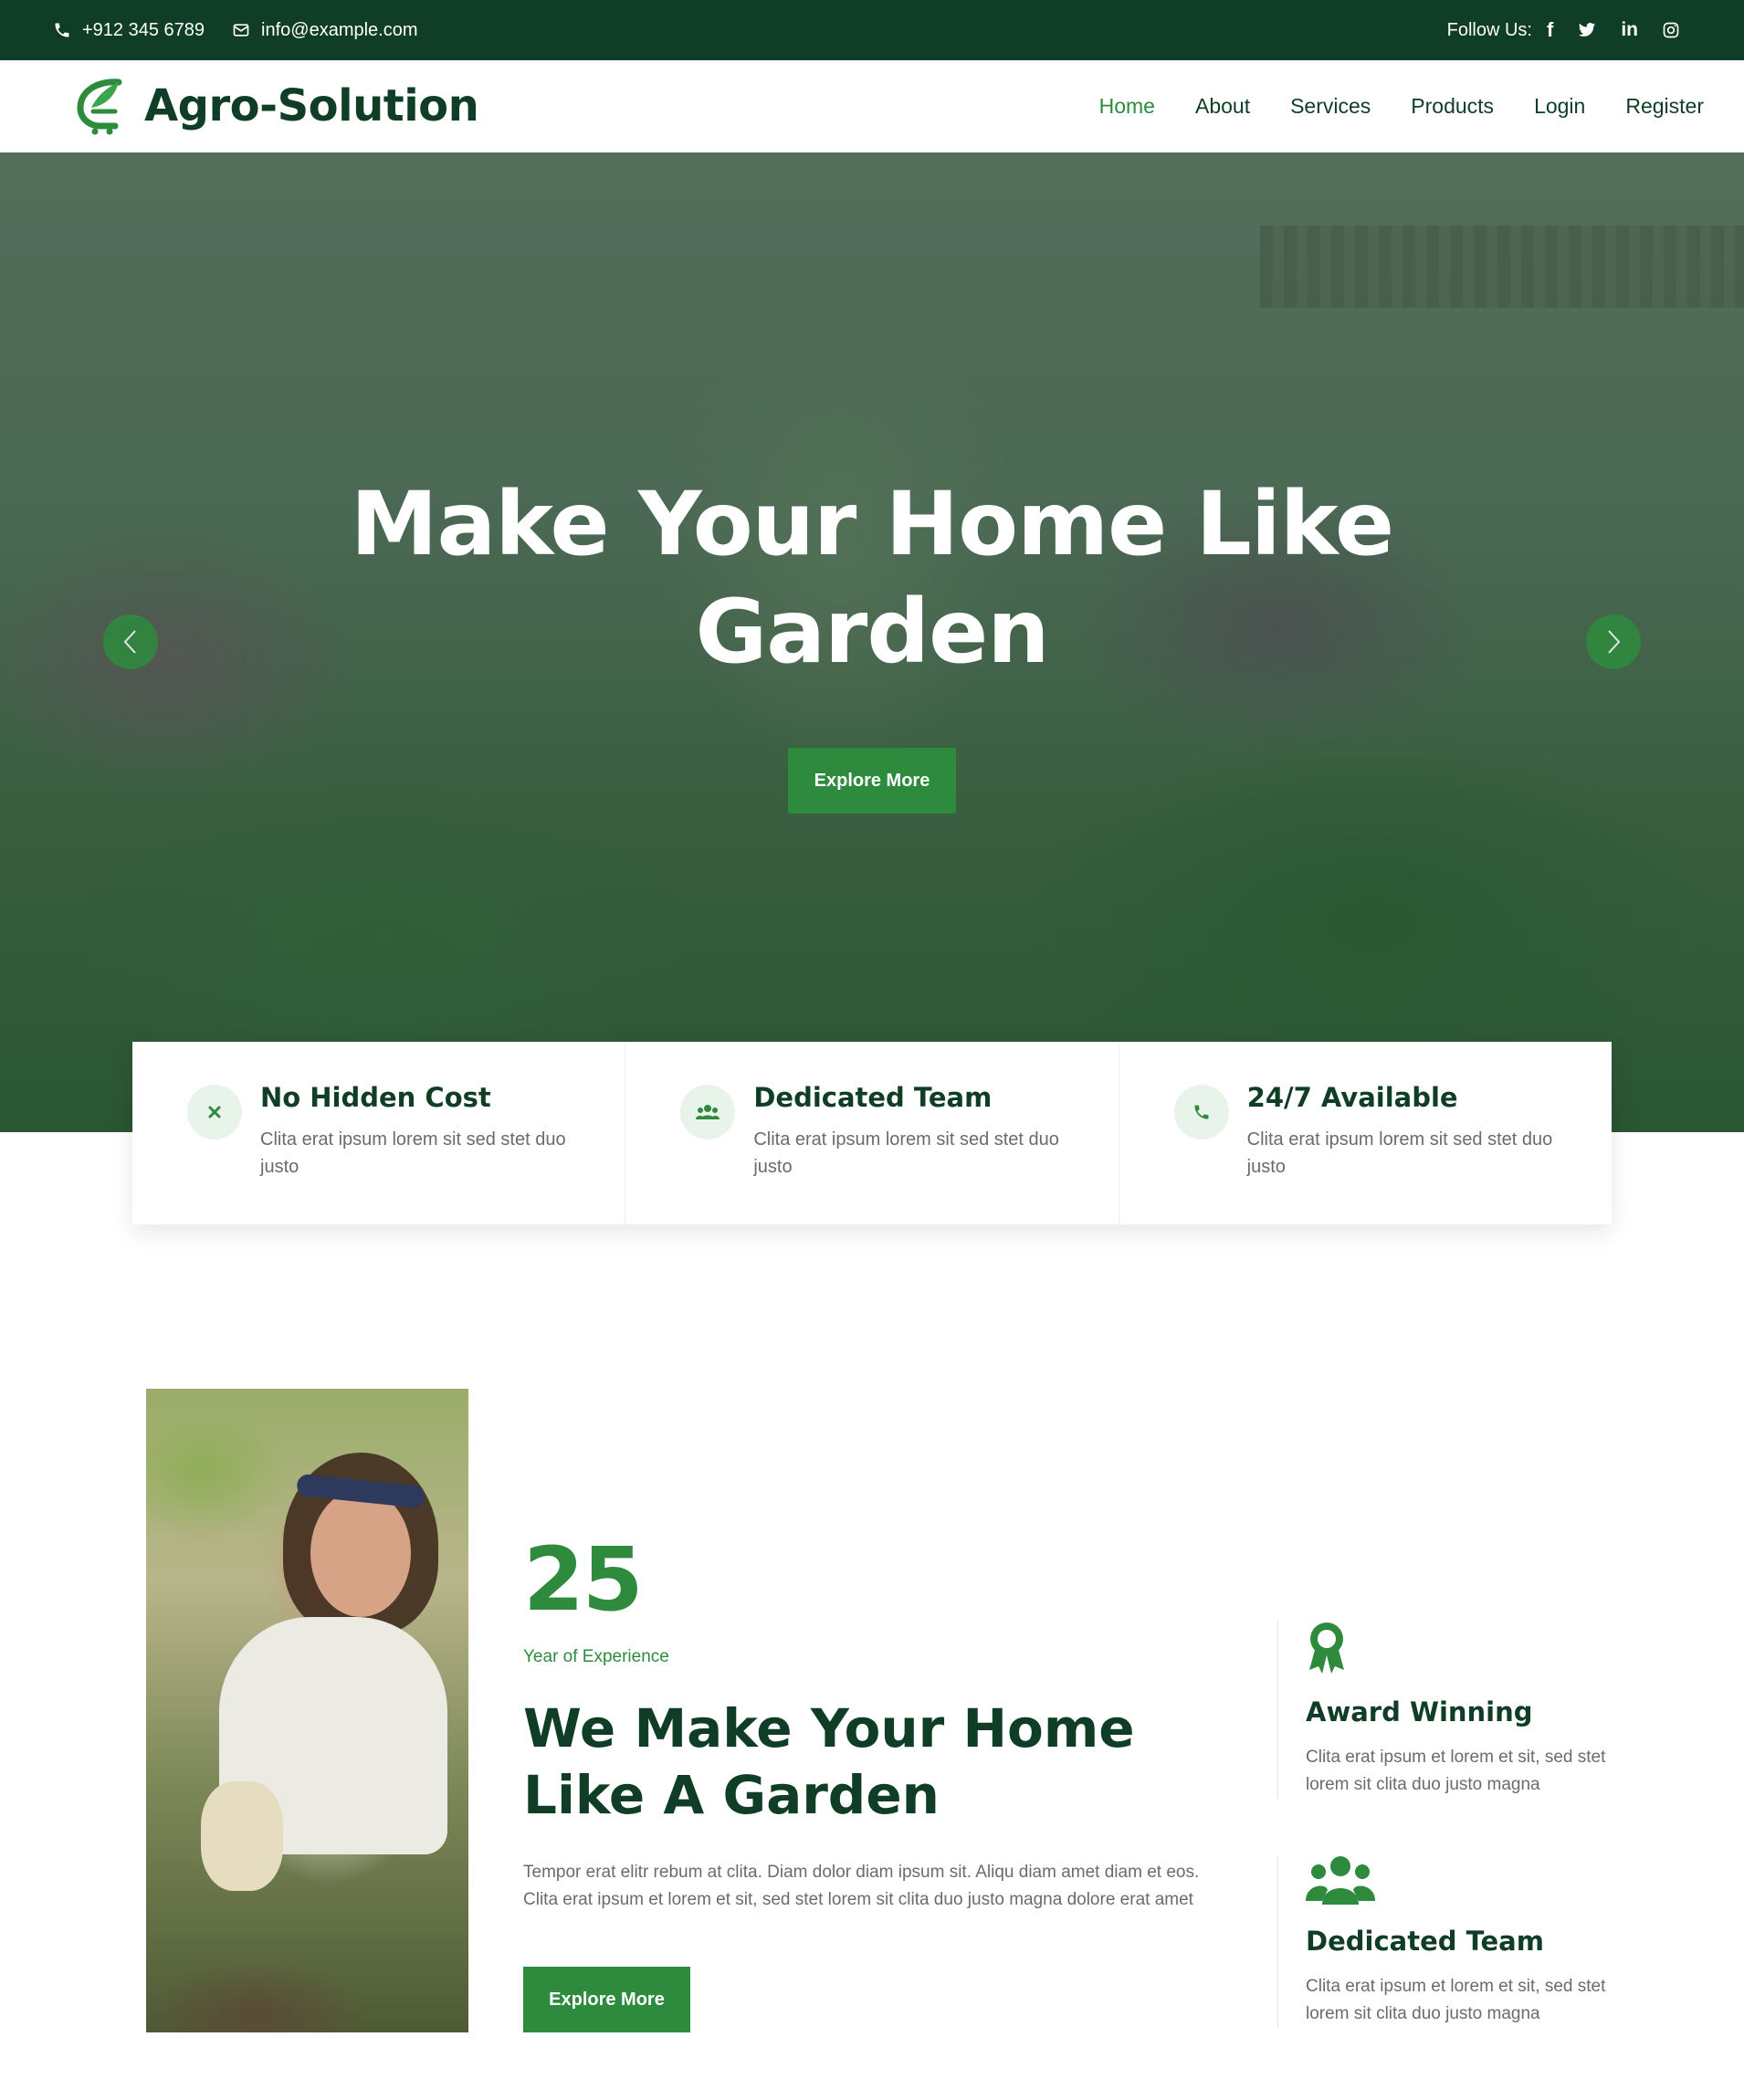 This screenshot has height=2100, width=1744. Describe the element at coordinates (241, 30) in the screenshot. I see `envelope-icon` at that location.